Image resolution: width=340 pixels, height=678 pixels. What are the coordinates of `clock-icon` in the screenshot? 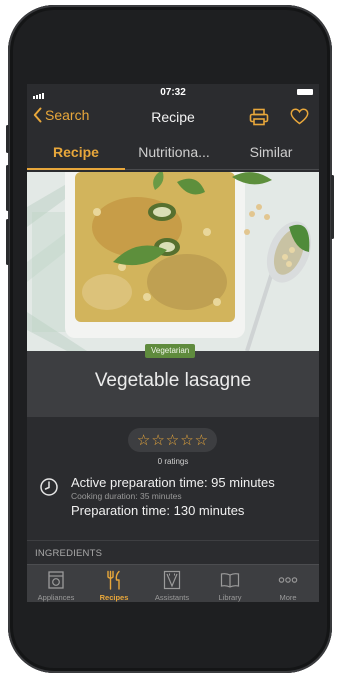 It's located at (49, 487).